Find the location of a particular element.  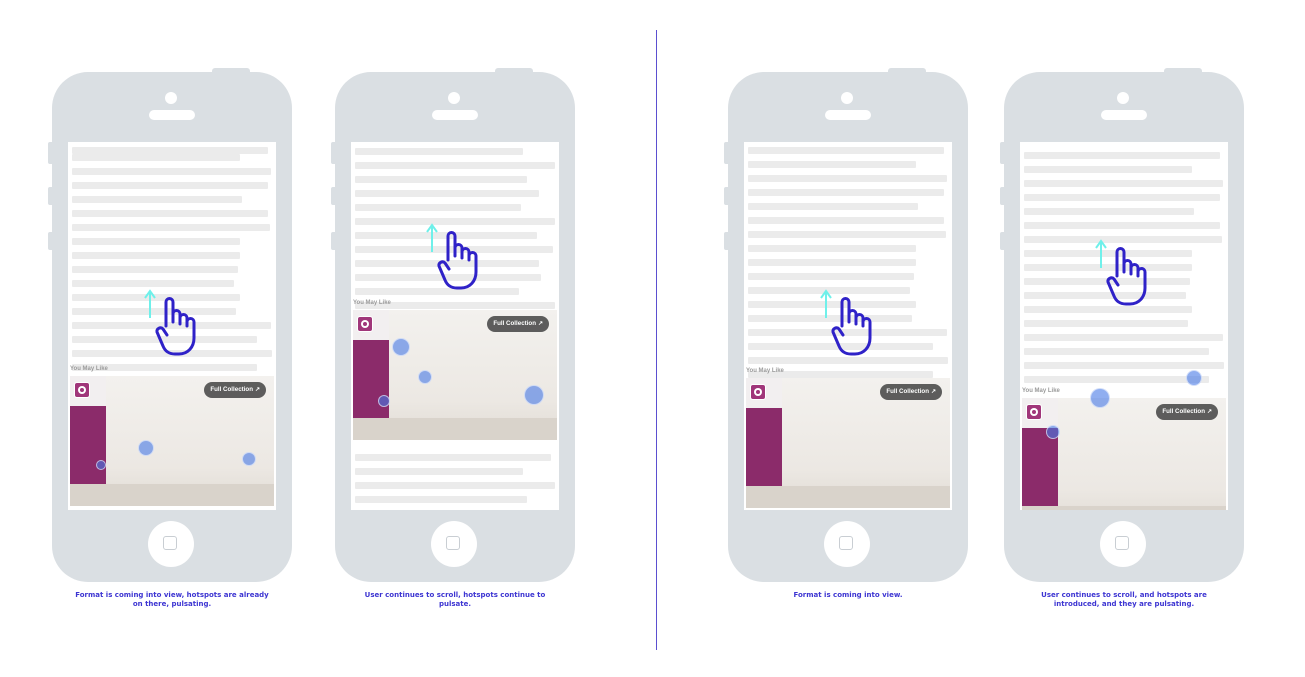

caption-step-3: Format is coming into view. is located at coordinates (848, 595).